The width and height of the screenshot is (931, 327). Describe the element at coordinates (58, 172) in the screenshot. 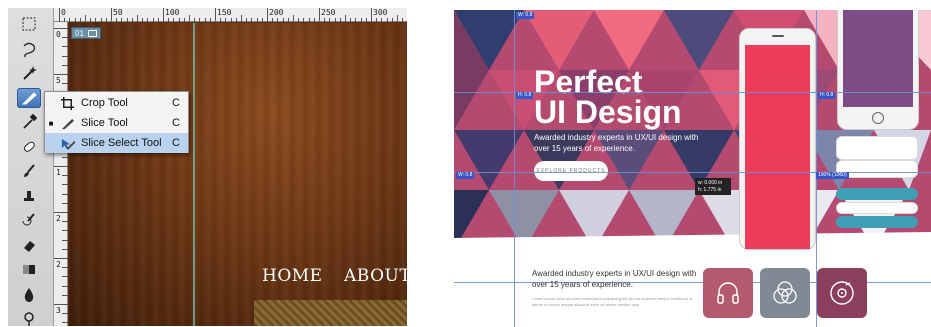

I see `ruler-label: 1` at that location.